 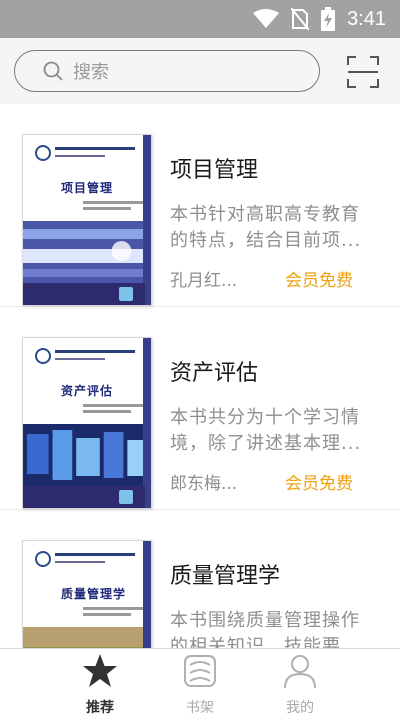 What do you see at coordinates (94, 594) in the screenshot?
I see `cover-title: 质量管理学` at bounding box center [94, 594].